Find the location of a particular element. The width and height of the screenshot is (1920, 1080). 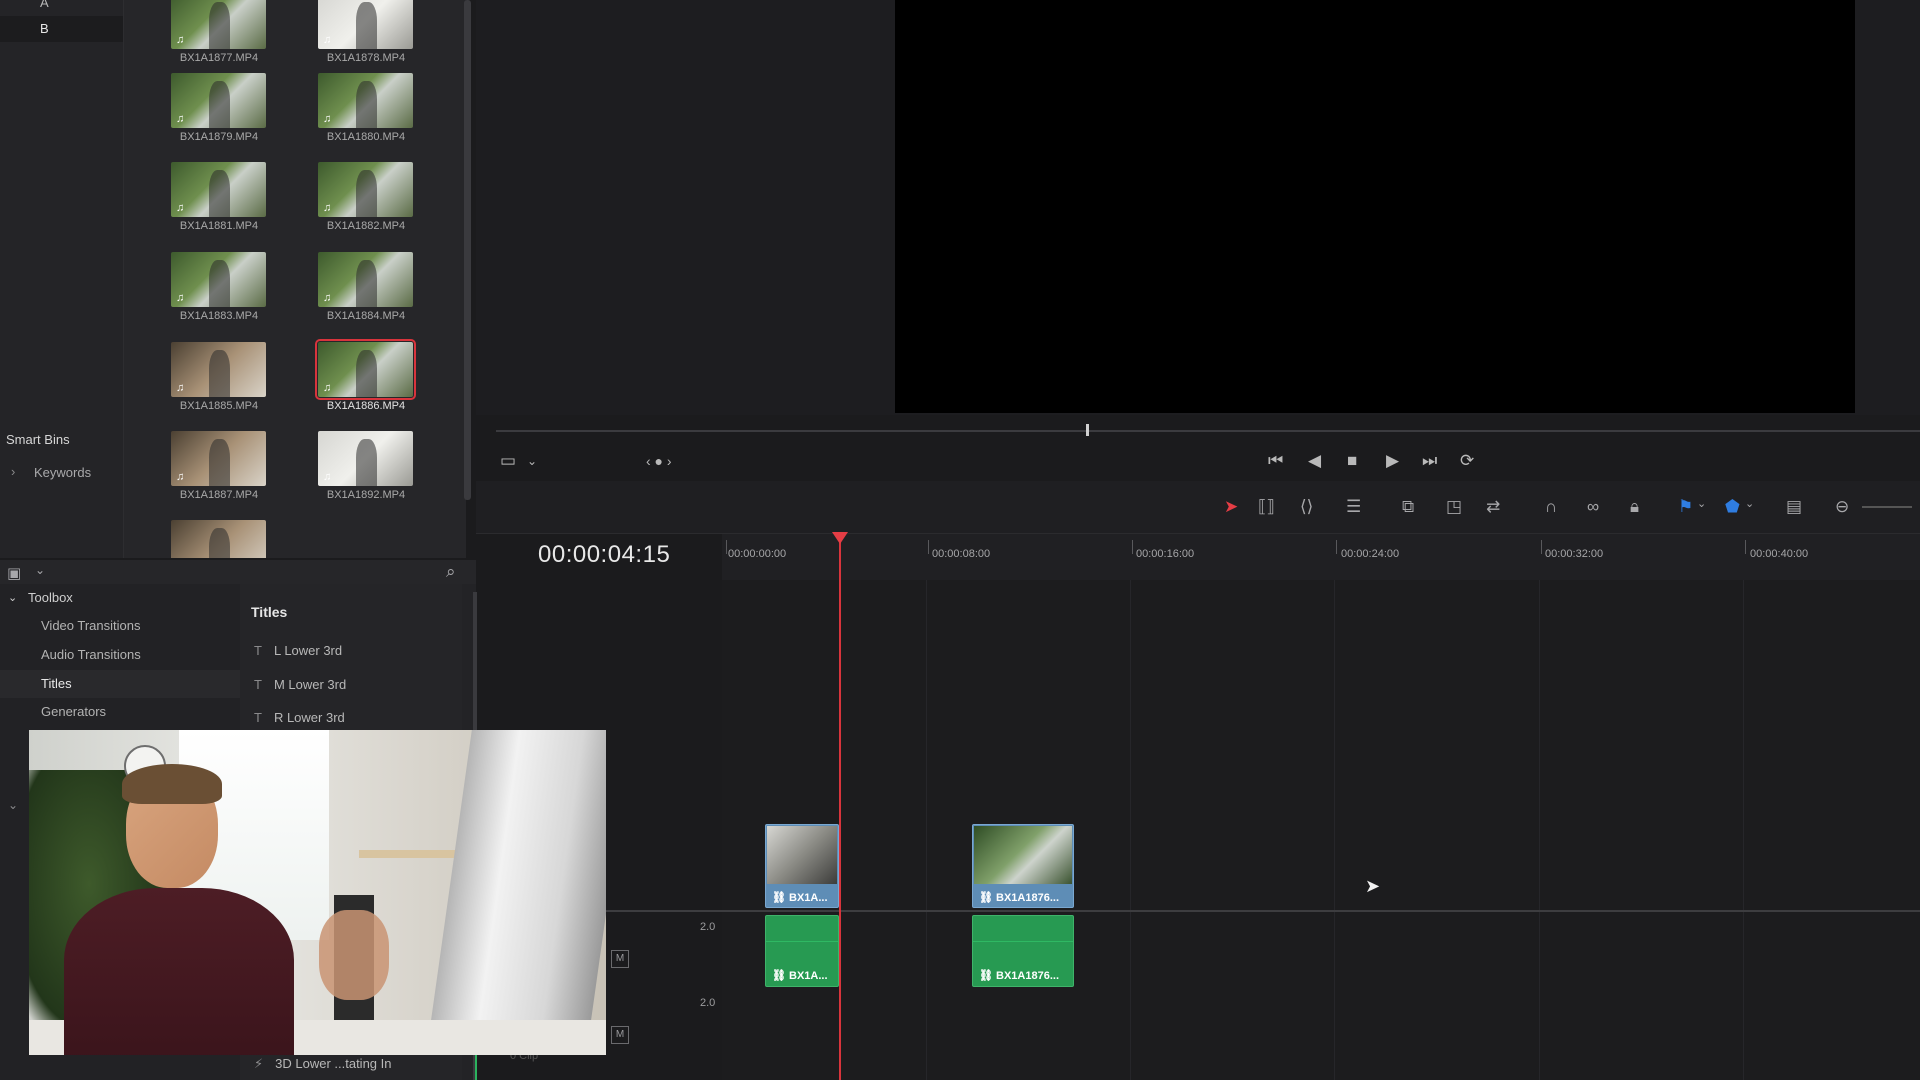

smart-bin-keywords: Keywords is located at coordinates (62, 472).